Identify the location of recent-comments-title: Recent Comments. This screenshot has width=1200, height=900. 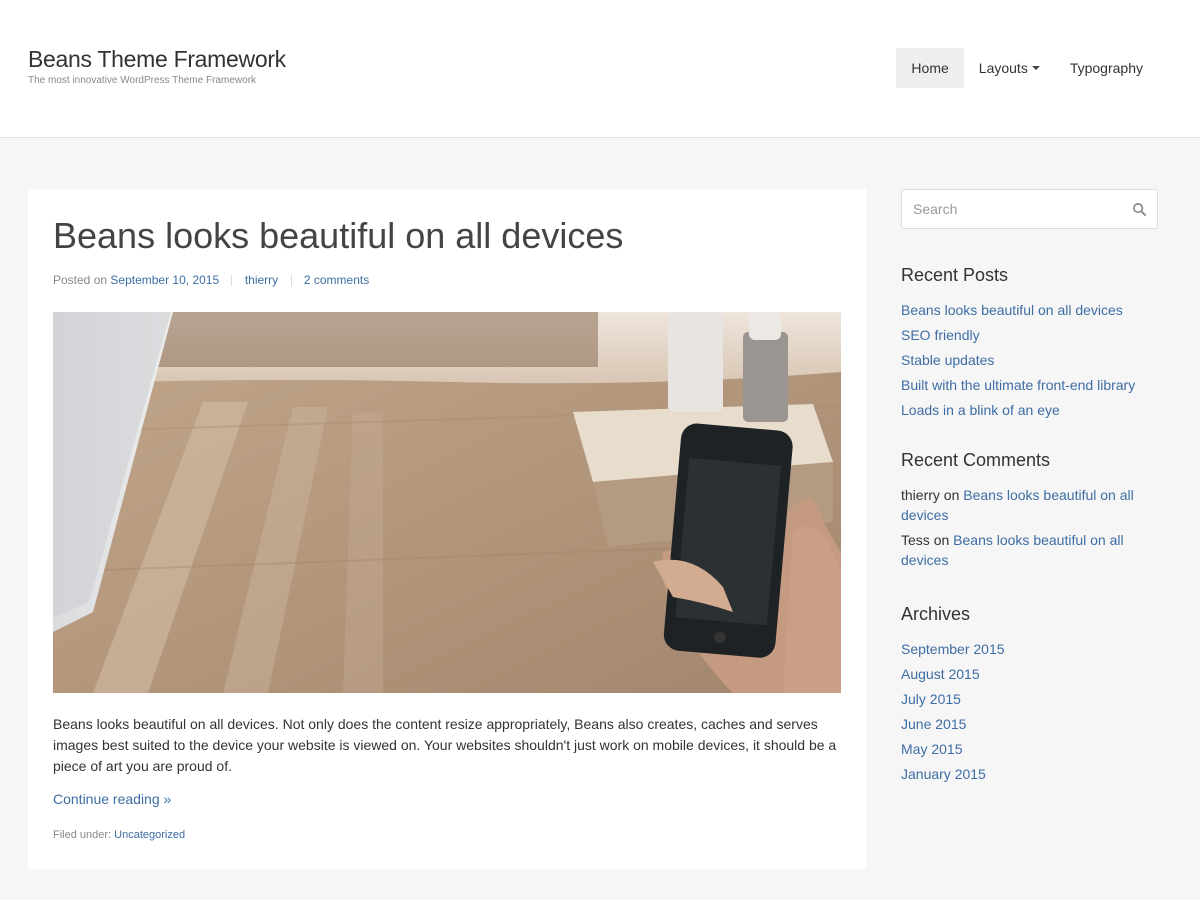
(976, 460).